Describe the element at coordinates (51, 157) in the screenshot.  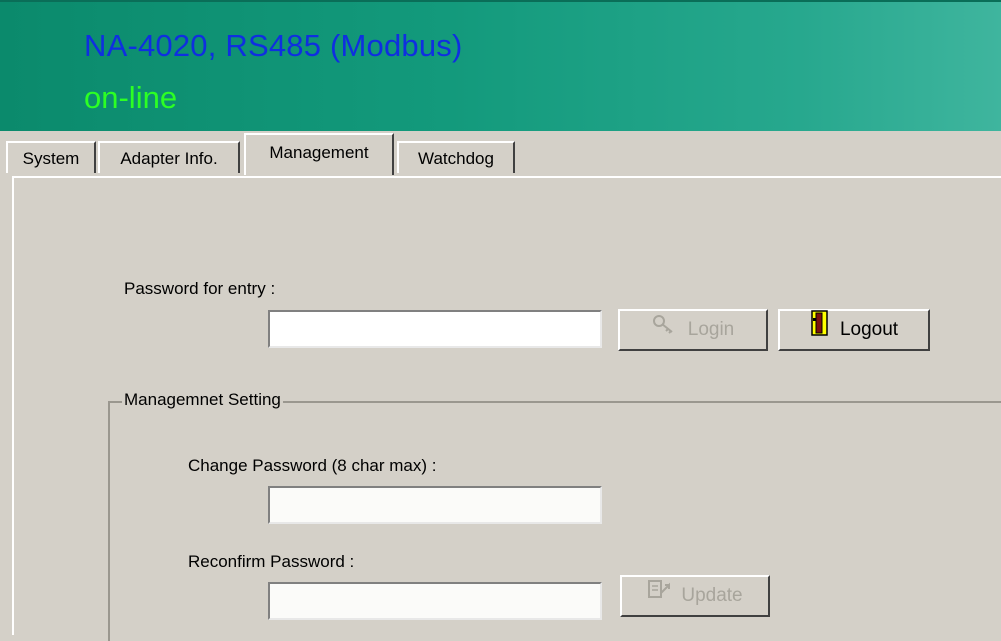
I see `tab-system: System` at that location.